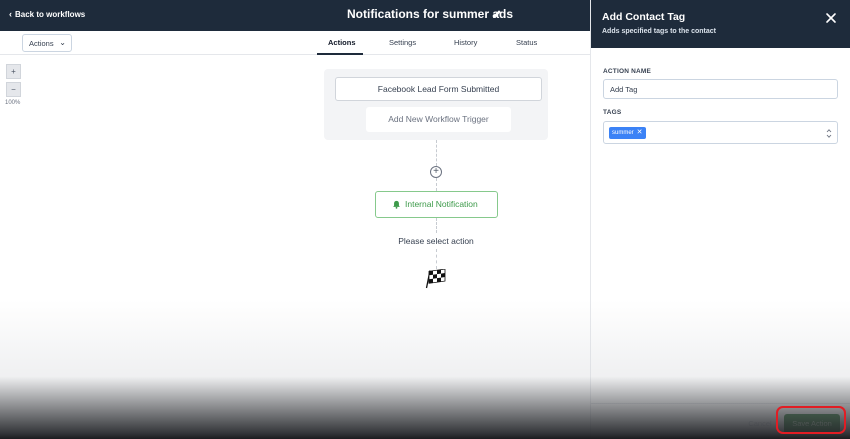 This screenshot has height=439, width=850. Describe the element at coordinates (438, 119) in the screenshot. I see `add-trigger-button: Add New Workflow Trigger` at that location.